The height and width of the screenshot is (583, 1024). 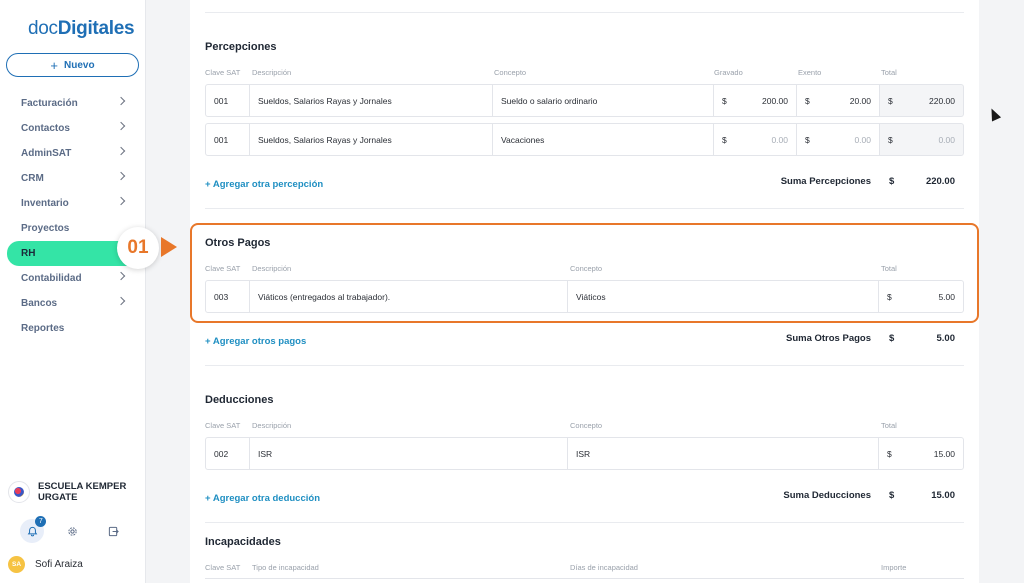 What do you see at coordinates (825, 181) in the screenshot?
I see `sum-percepciones-label: Suma Percepciones` at bounding box center [825, 181].